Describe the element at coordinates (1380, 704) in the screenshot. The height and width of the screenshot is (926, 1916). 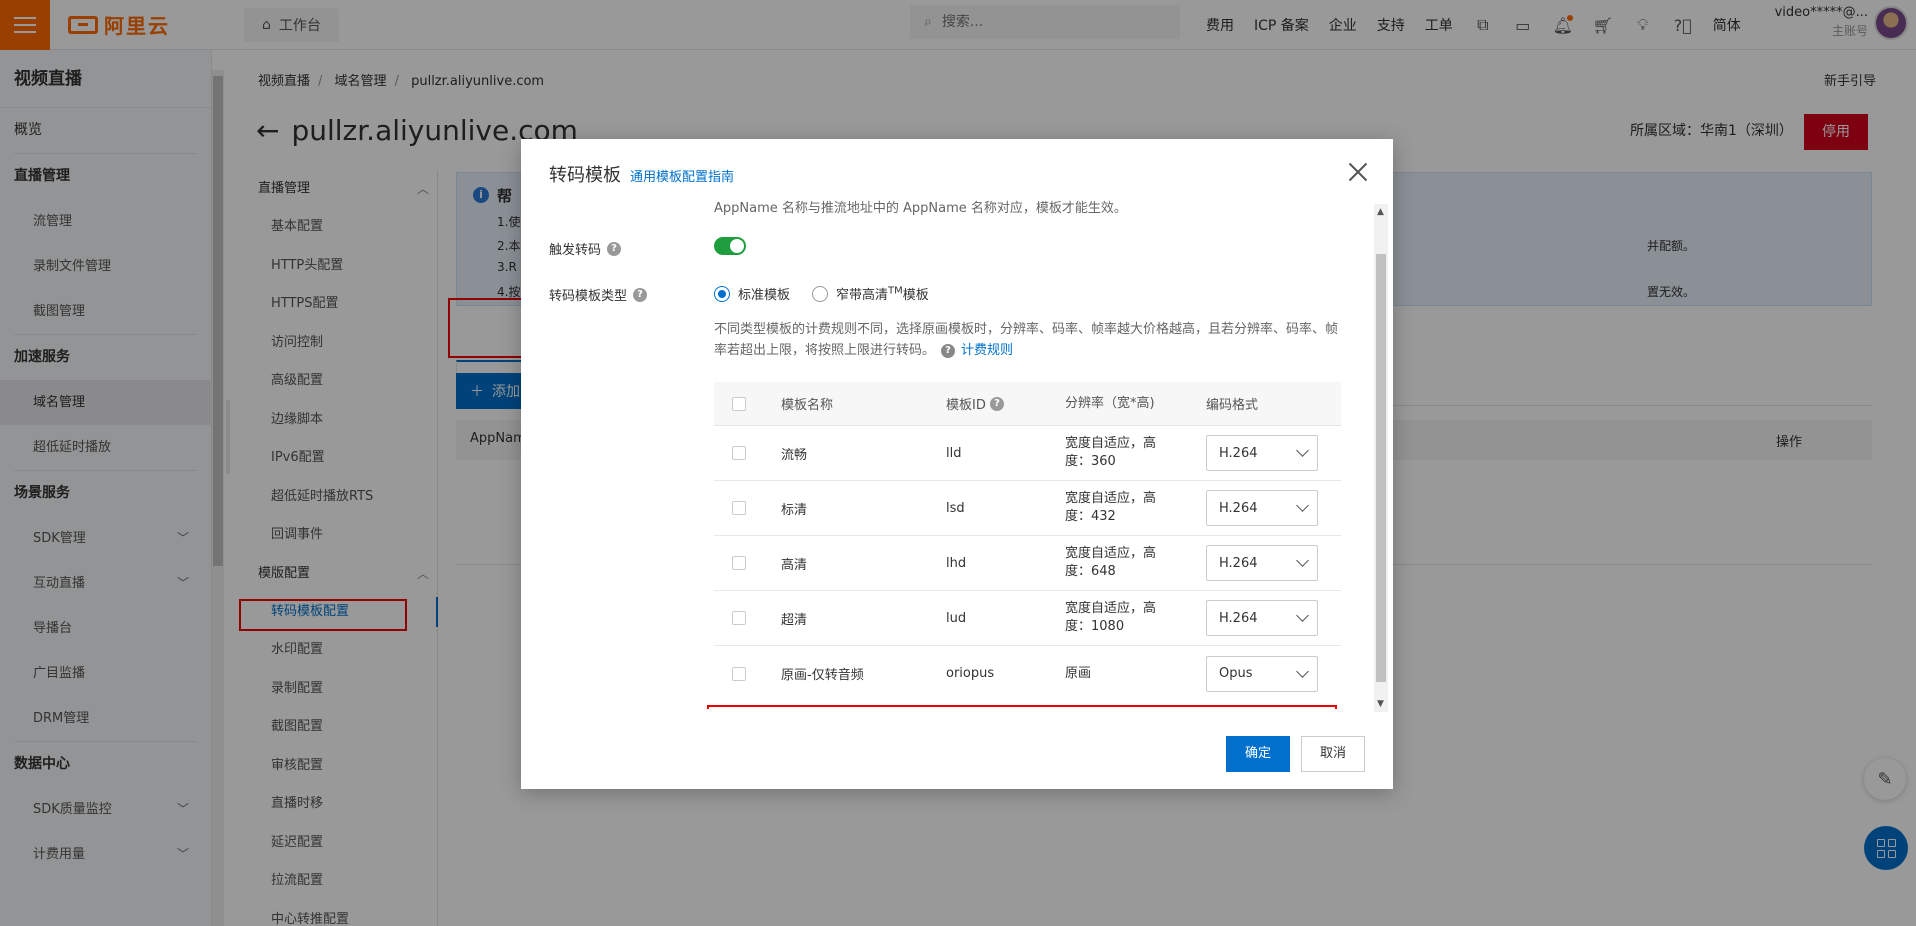
I see `scroll-down-icon: ▼` at that location.